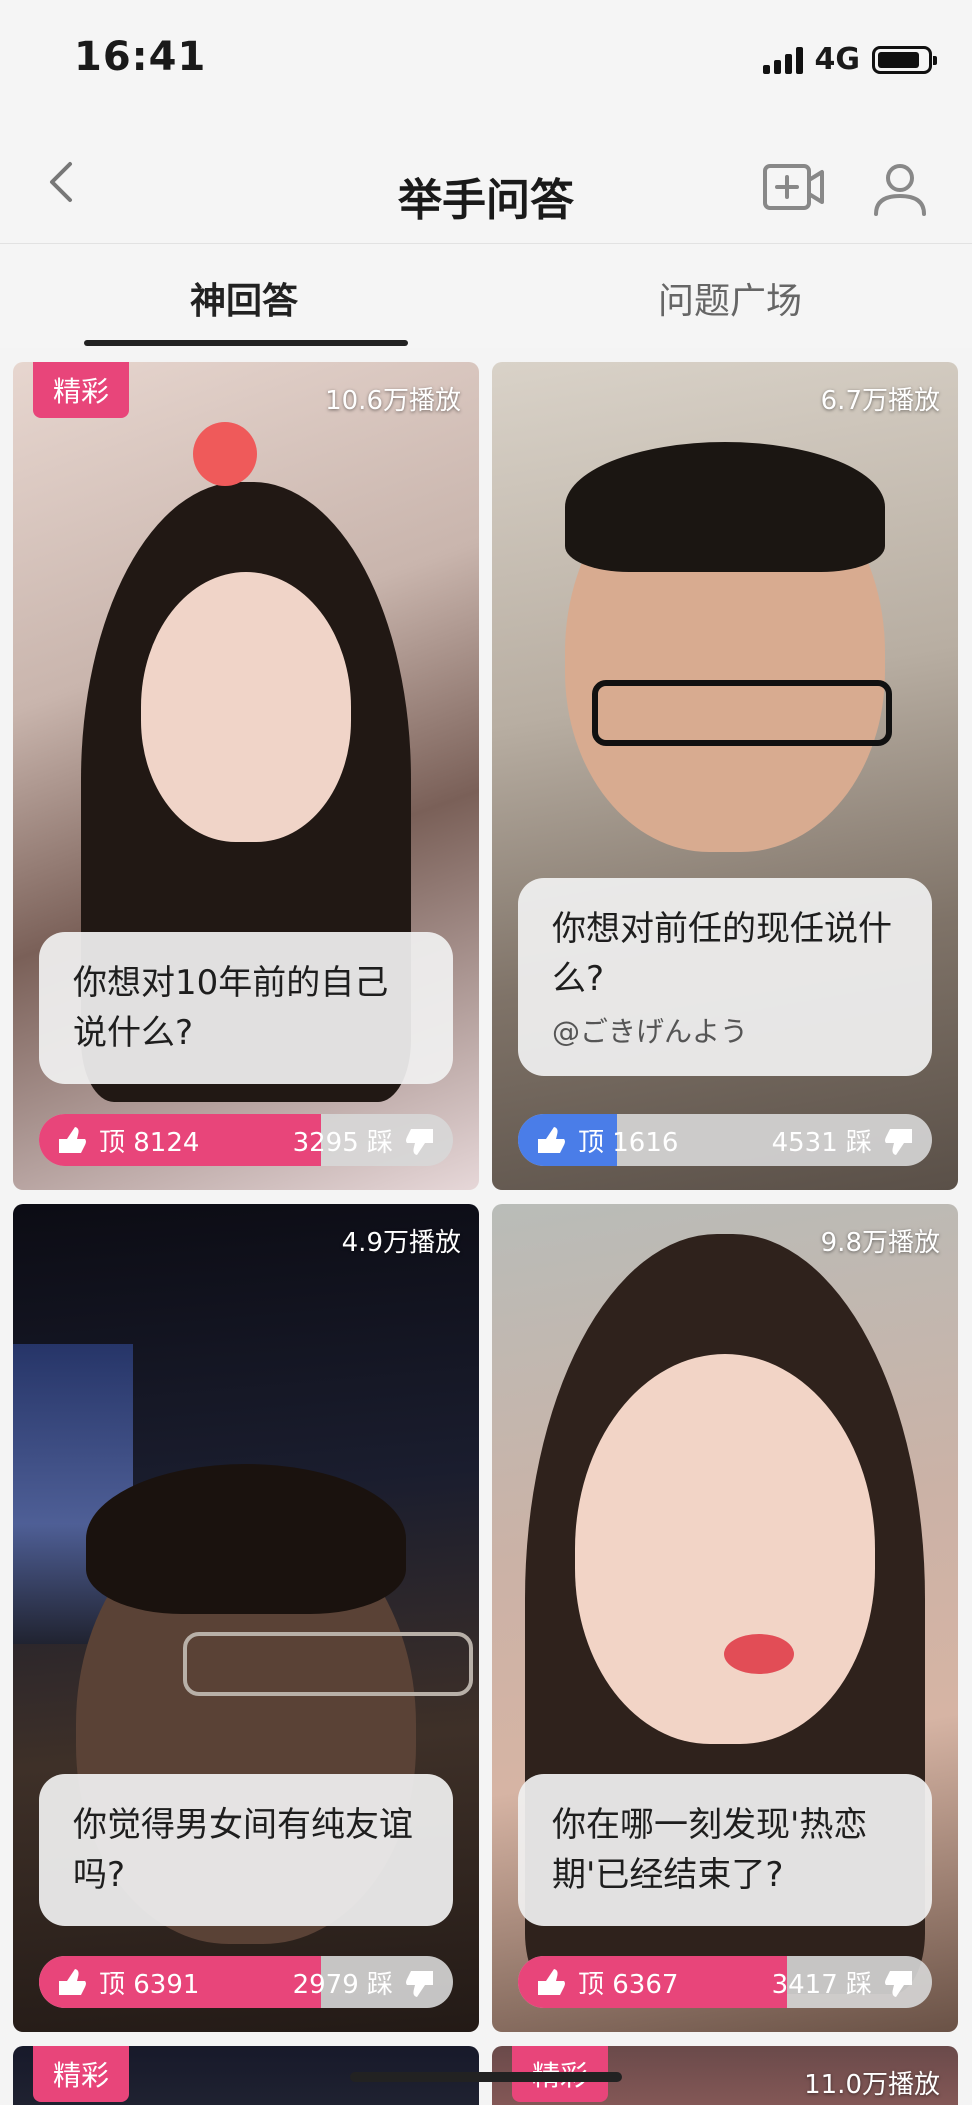 The width and height of the screenshot is (972, 2105). I want to click on nav-bar: 举手问答, so click(486, 182).